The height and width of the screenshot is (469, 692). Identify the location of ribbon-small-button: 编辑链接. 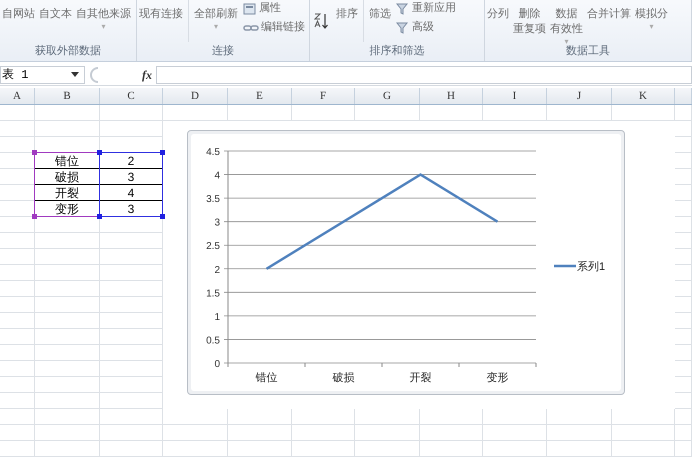
(274, 27).